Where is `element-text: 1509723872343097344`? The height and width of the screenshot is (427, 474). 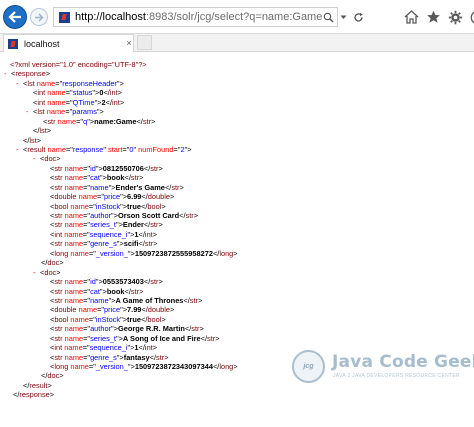 element-text: 1509723872343097344 is located at coordinates (173, 366).